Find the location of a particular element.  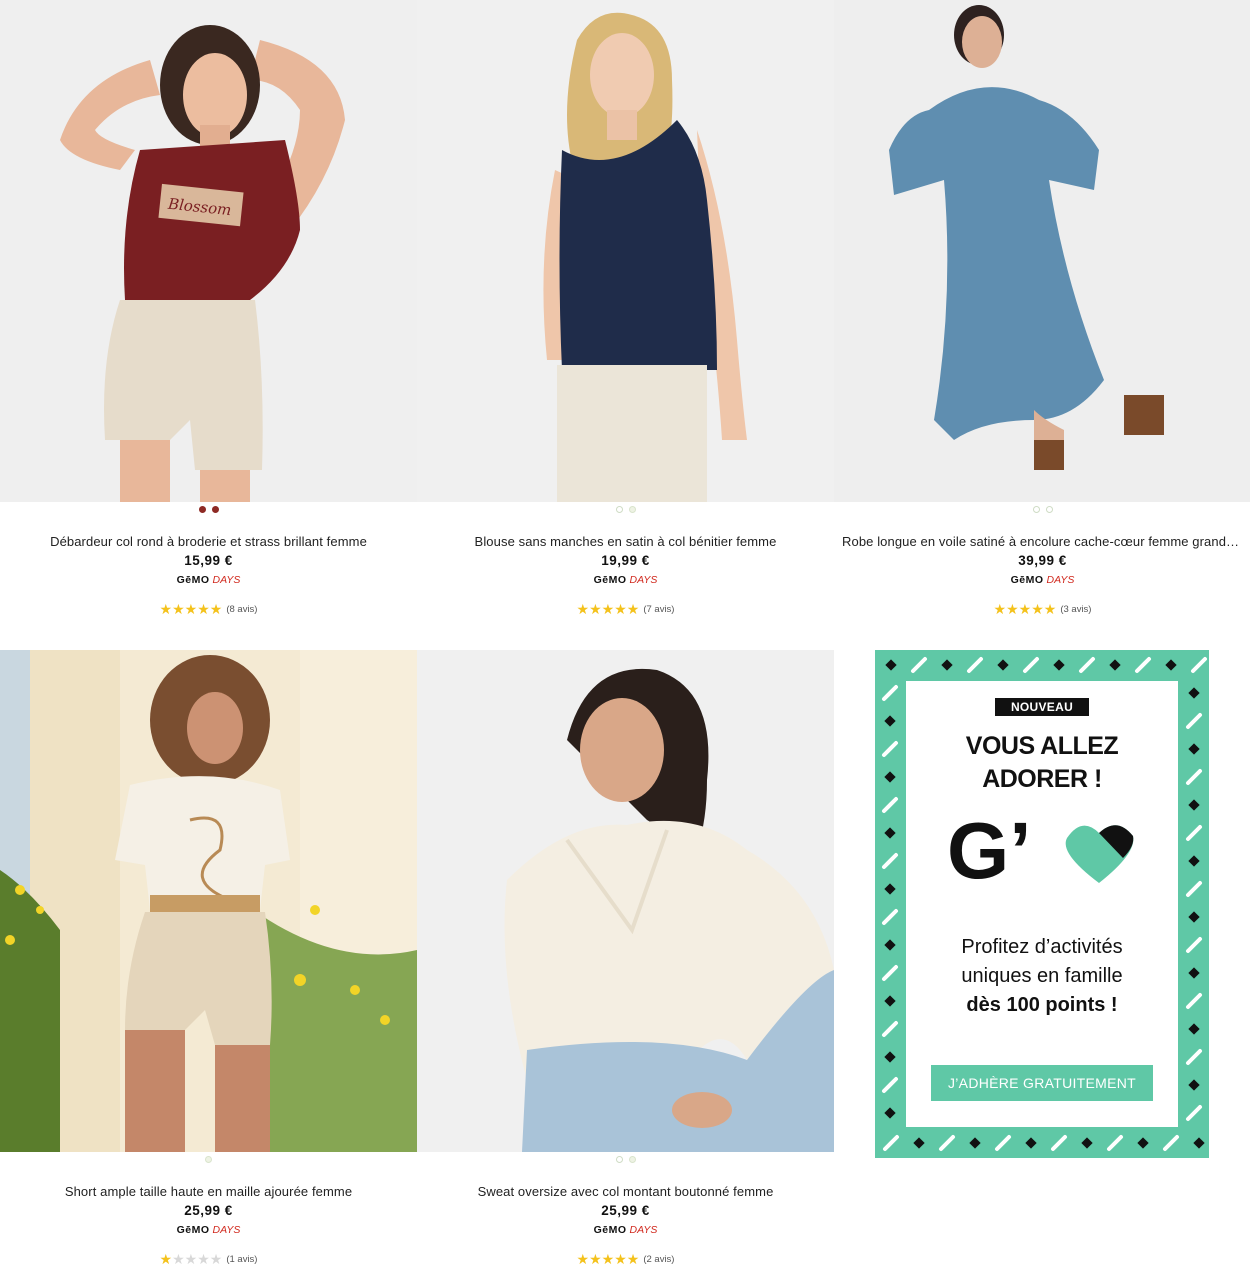

rating: ★★★★★ (8 avis) is located at coordinates (208, 609).